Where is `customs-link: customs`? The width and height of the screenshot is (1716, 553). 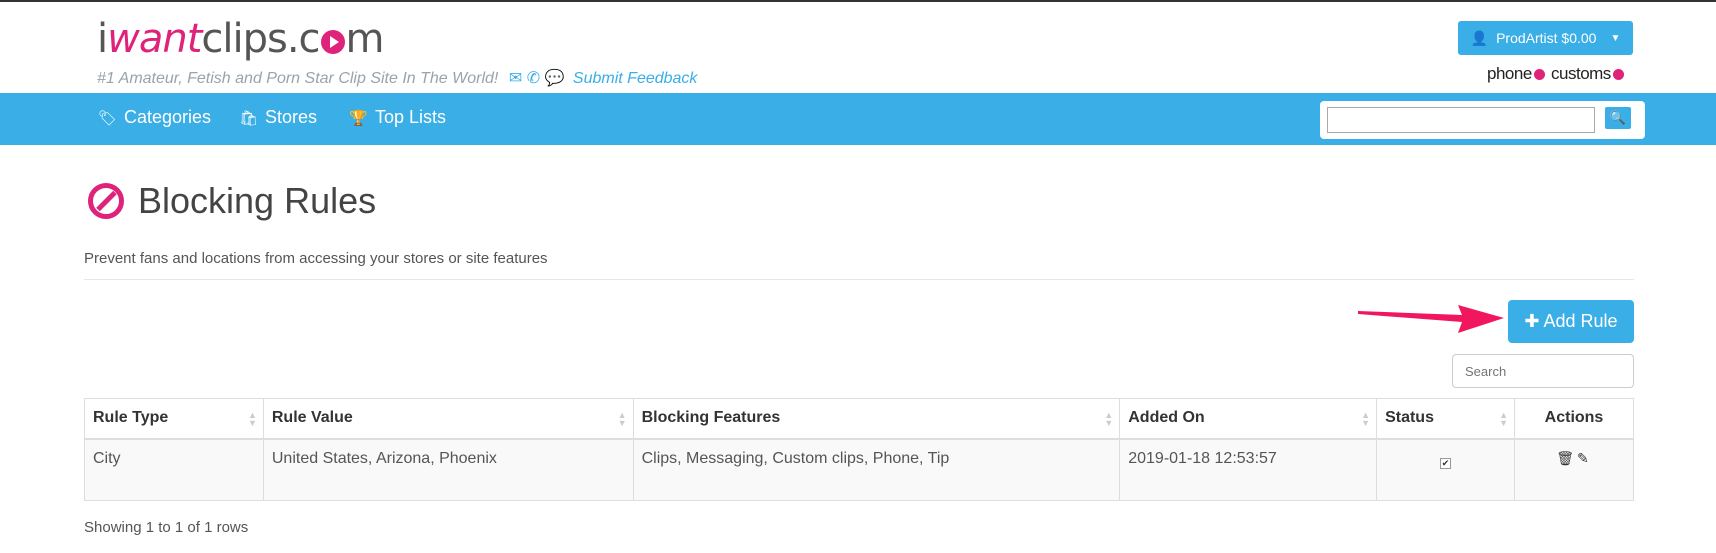 customs-link: customs is located at coordinates (1581, 73).